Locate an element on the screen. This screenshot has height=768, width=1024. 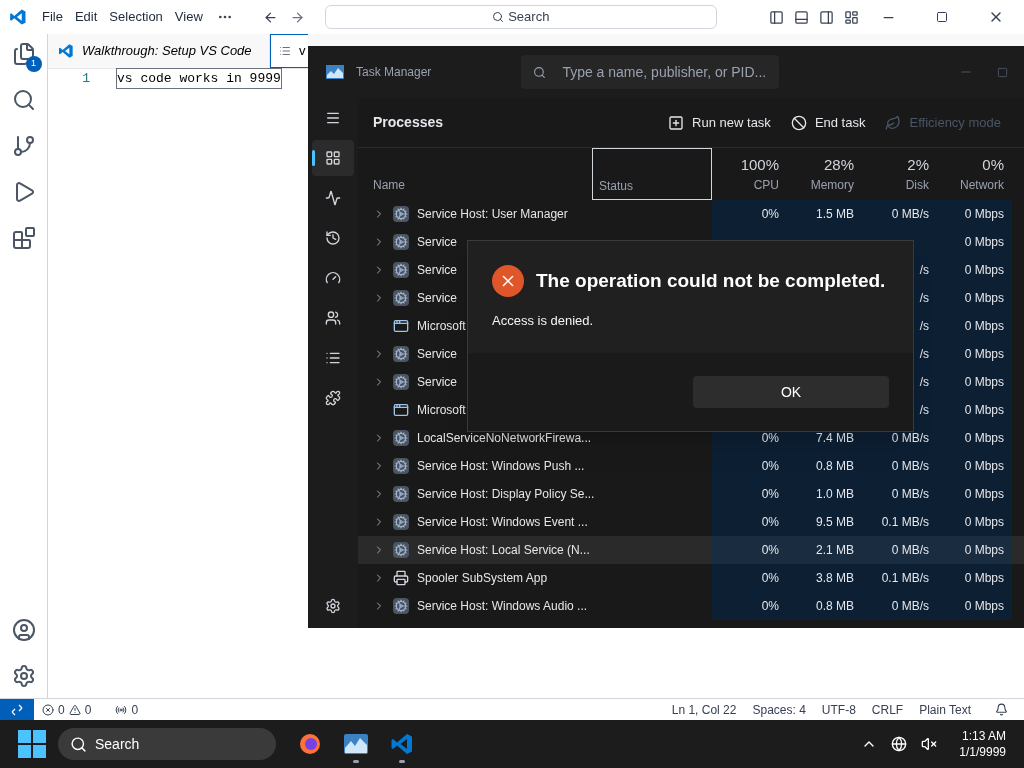
table-cell-text: 3.8 MB is located at coordinates (835, 578).